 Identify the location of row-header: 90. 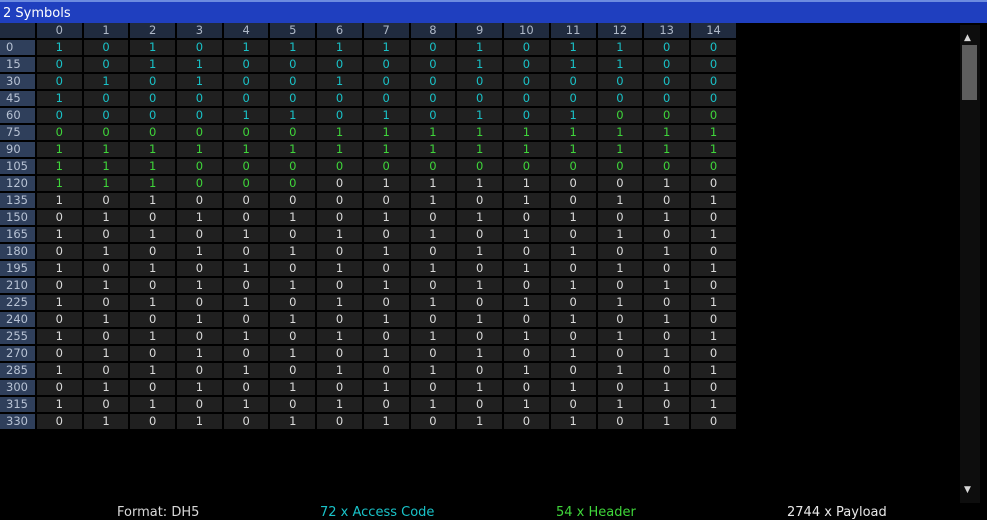
(17, 149).